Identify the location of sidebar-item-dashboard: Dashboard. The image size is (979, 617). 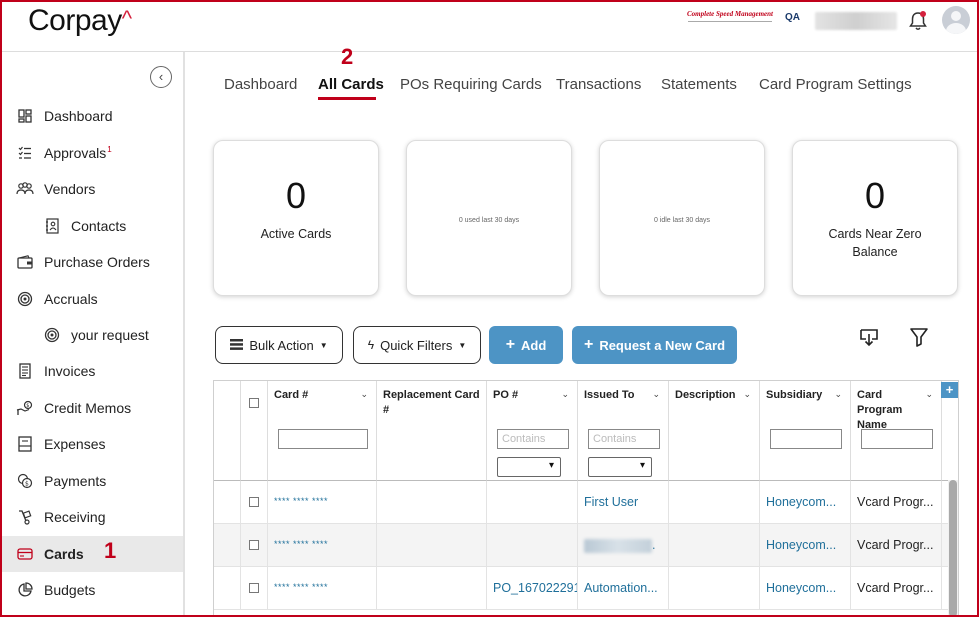
(91, 116).